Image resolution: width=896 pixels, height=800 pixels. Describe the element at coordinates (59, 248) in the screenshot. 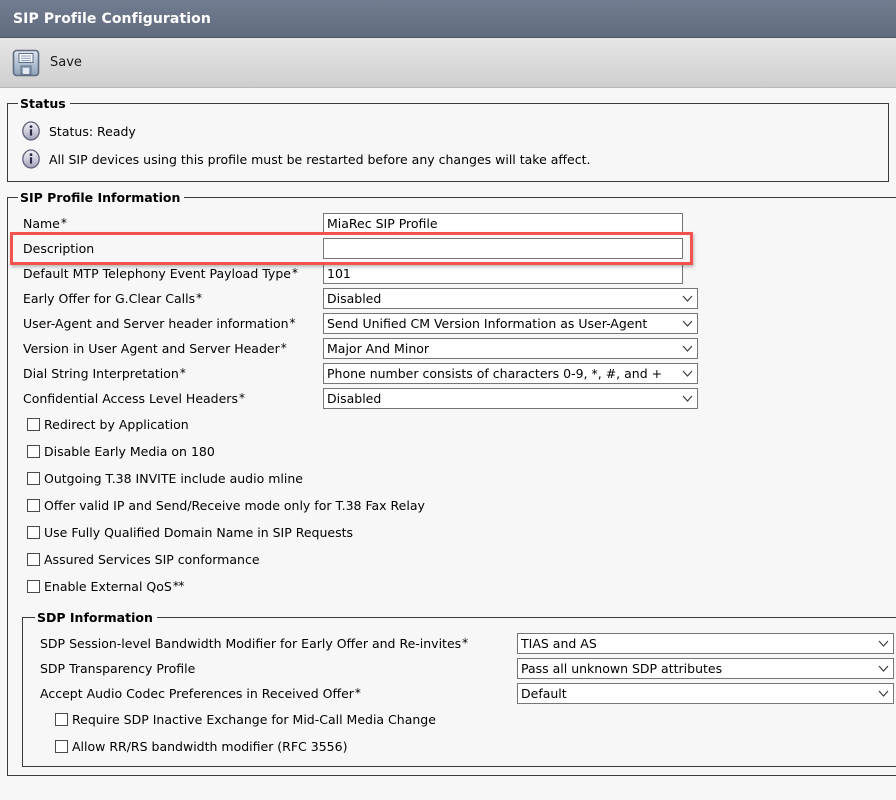

I see `field-label-description: Description` at that location.